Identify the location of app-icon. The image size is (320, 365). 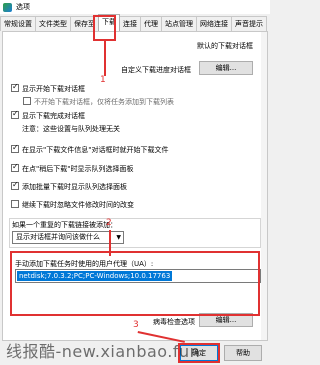
(7, 7).